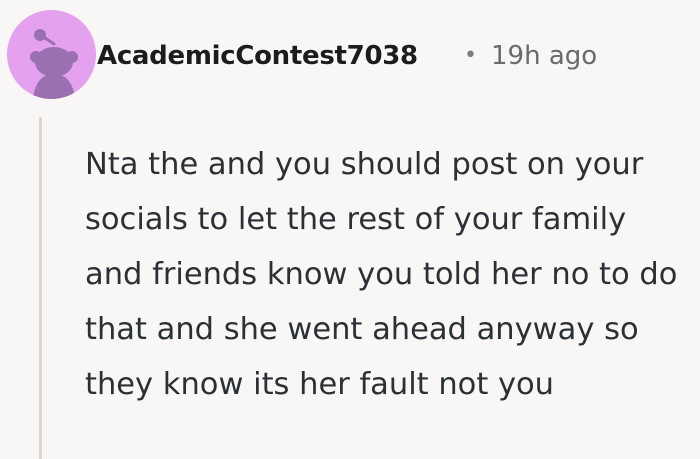 The width and height of the screenshot is (700, 459). I want to click on user-avatar, so click(51, 54).